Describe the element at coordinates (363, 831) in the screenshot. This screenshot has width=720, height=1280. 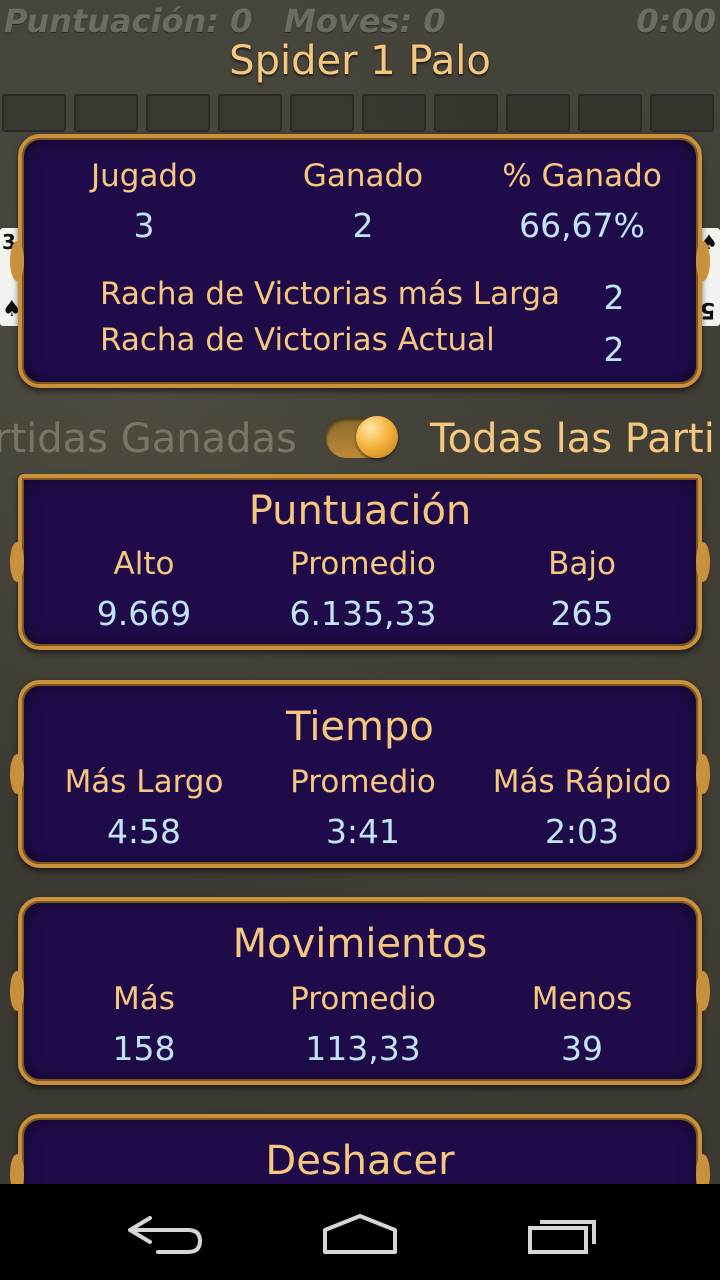
I see `time-avg-value: 3:41` at that location.